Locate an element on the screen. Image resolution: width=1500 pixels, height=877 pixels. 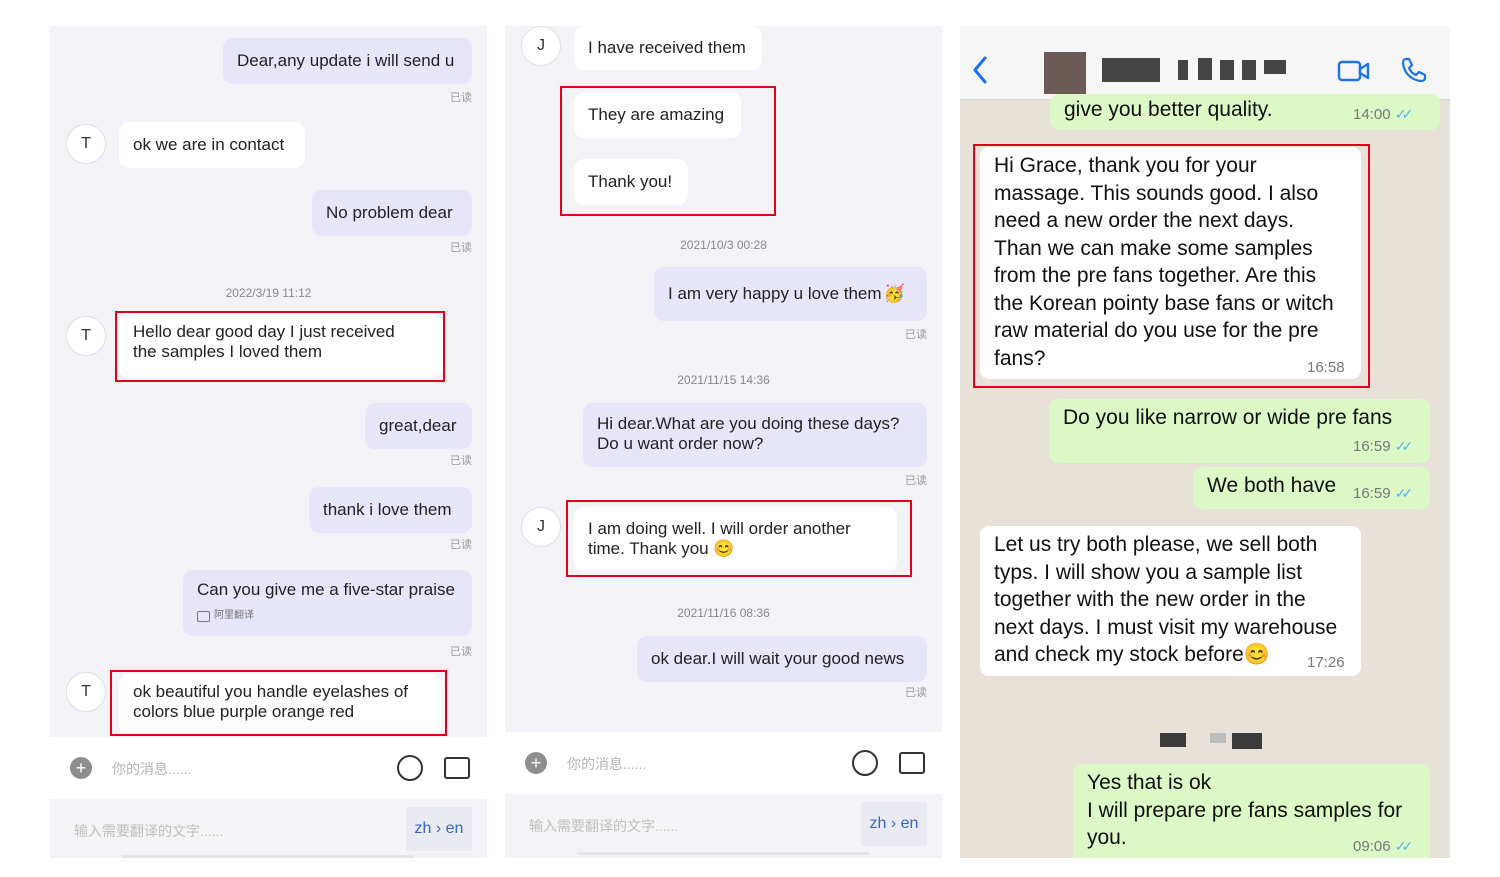
message-bubble-received: ok we are in contact is located at coordinates (212, 145).